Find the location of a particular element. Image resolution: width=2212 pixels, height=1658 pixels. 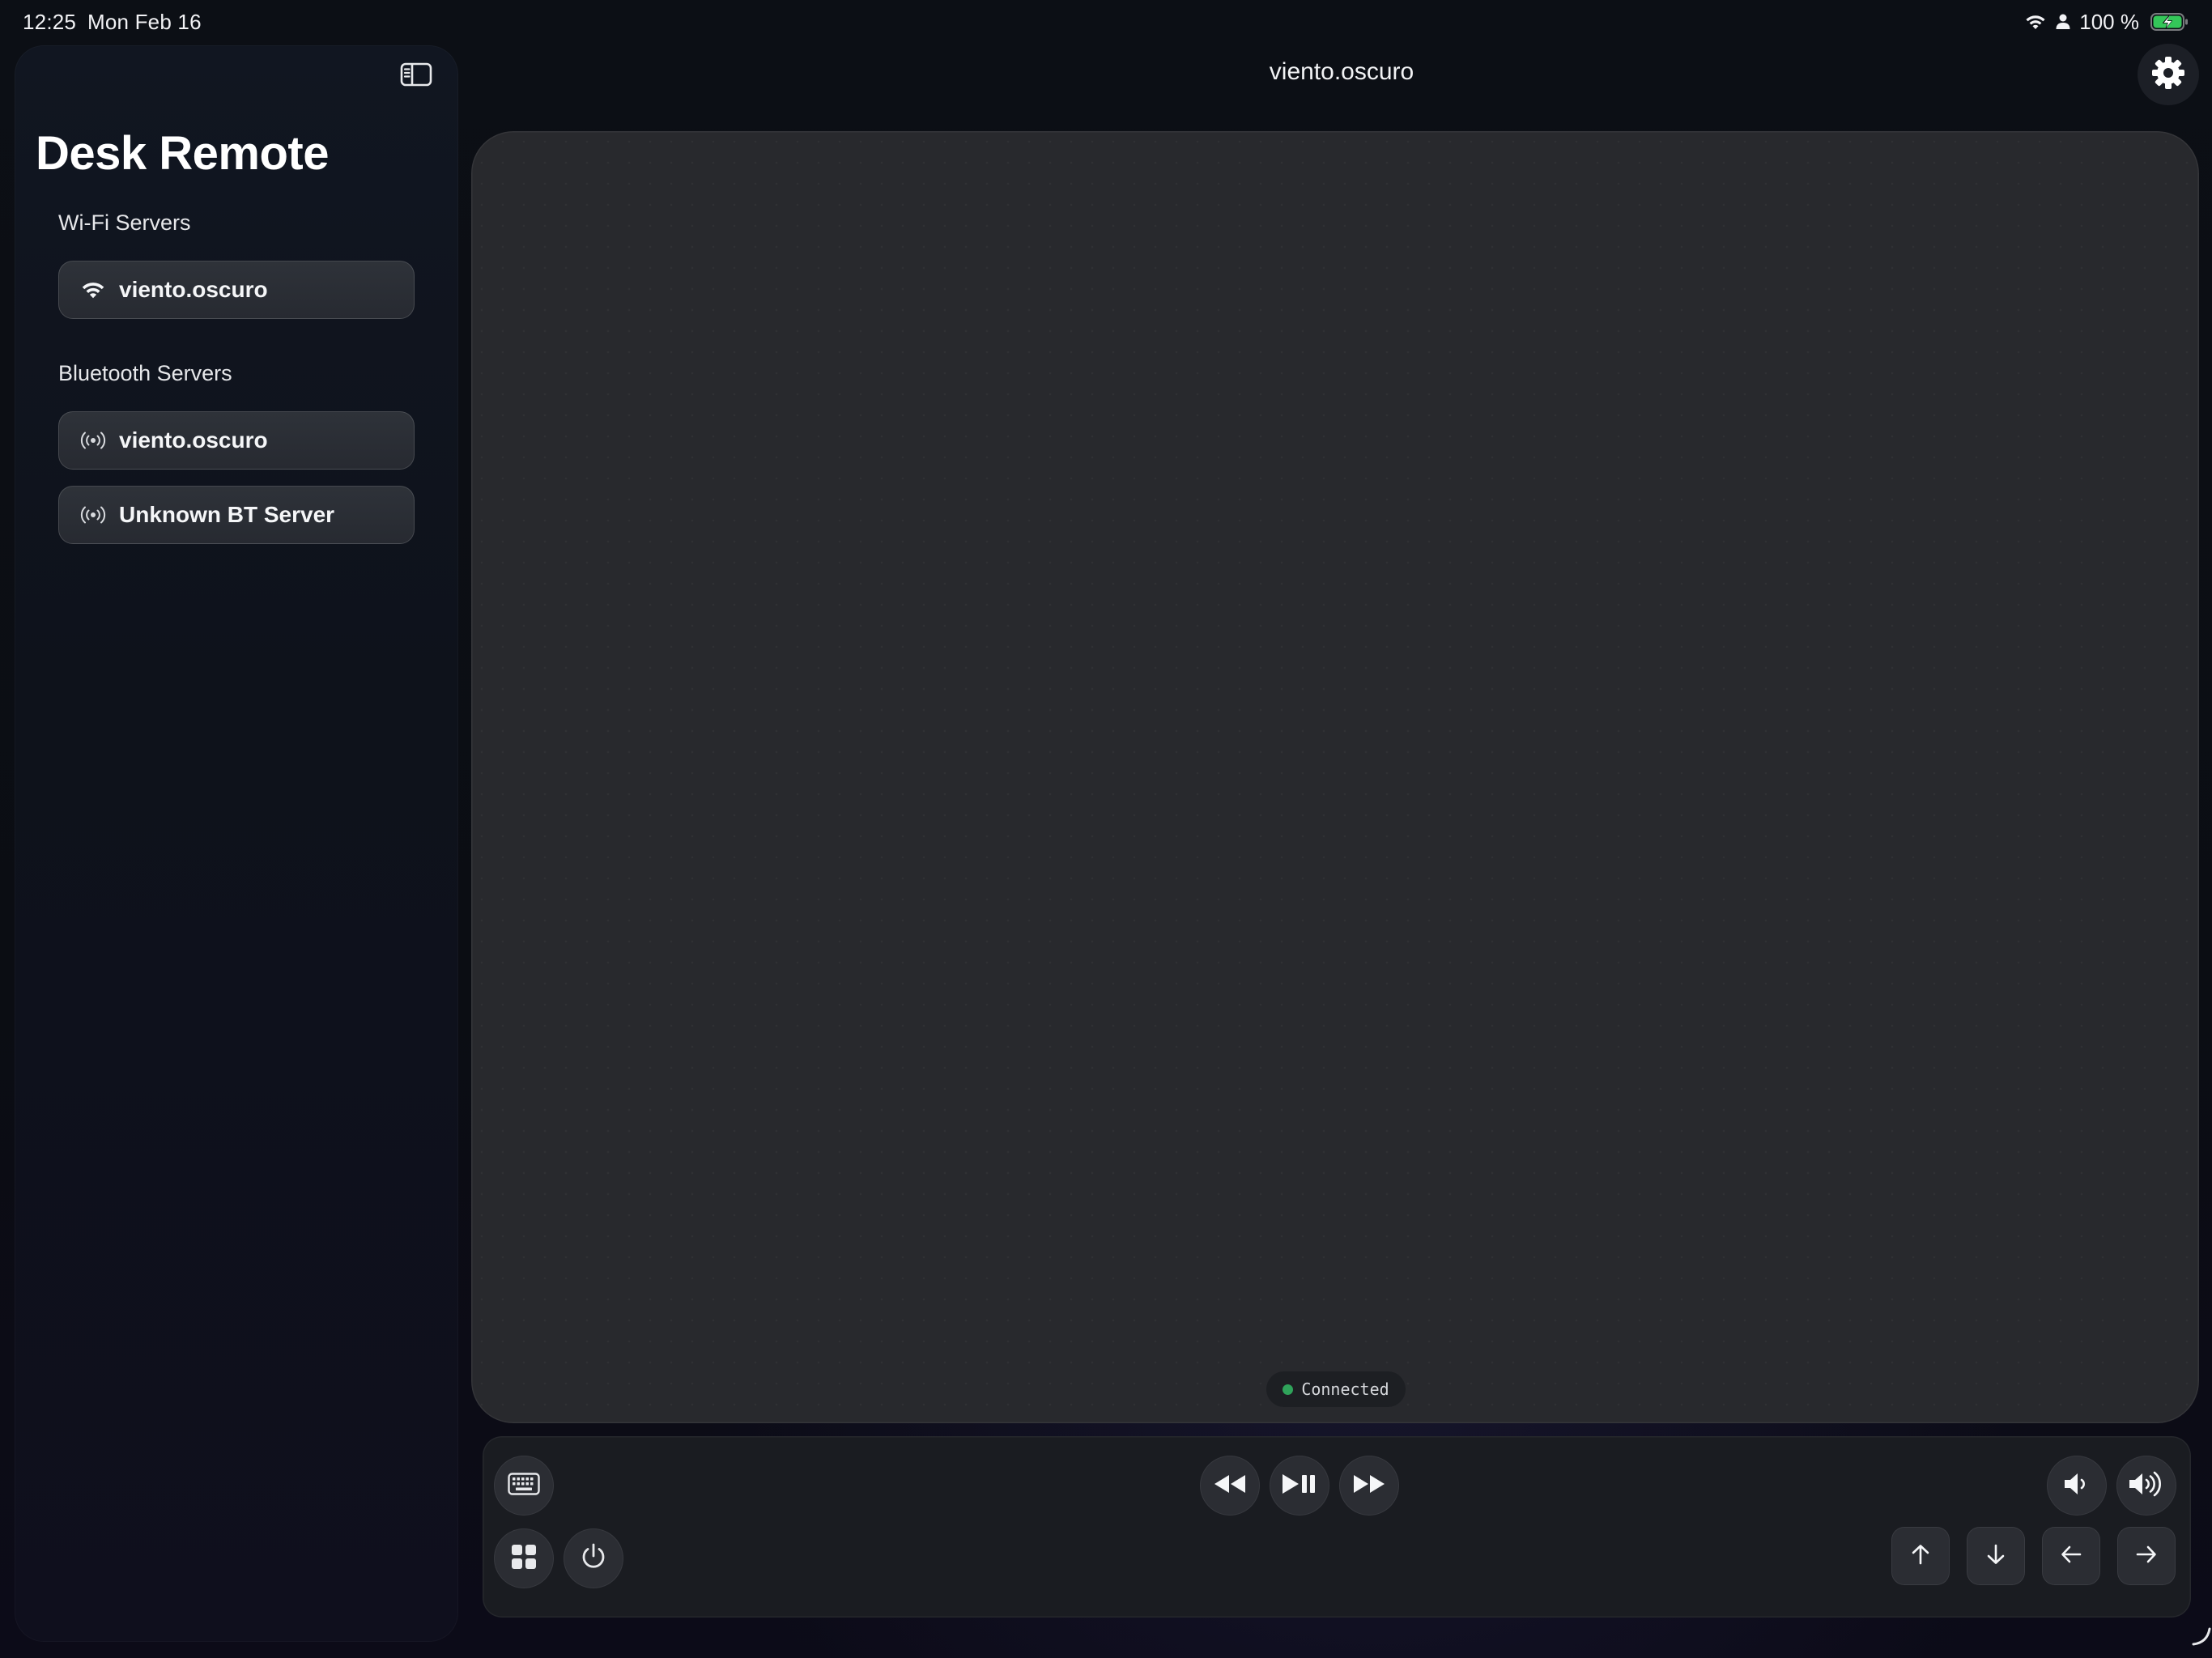

arrow-right-icon is located at coordinates (2147, 1556).